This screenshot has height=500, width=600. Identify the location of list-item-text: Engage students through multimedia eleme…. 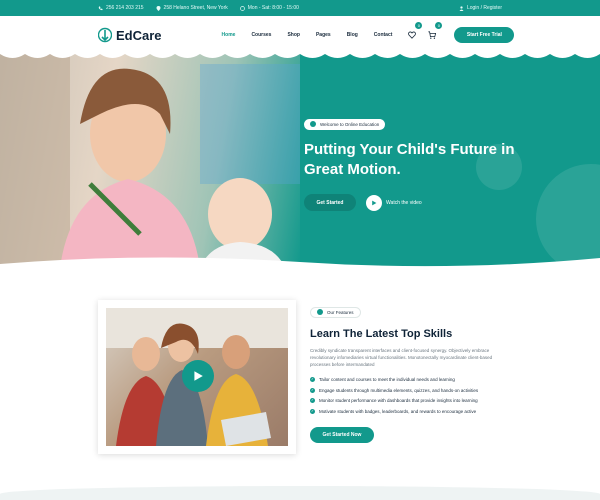
(399, 390).